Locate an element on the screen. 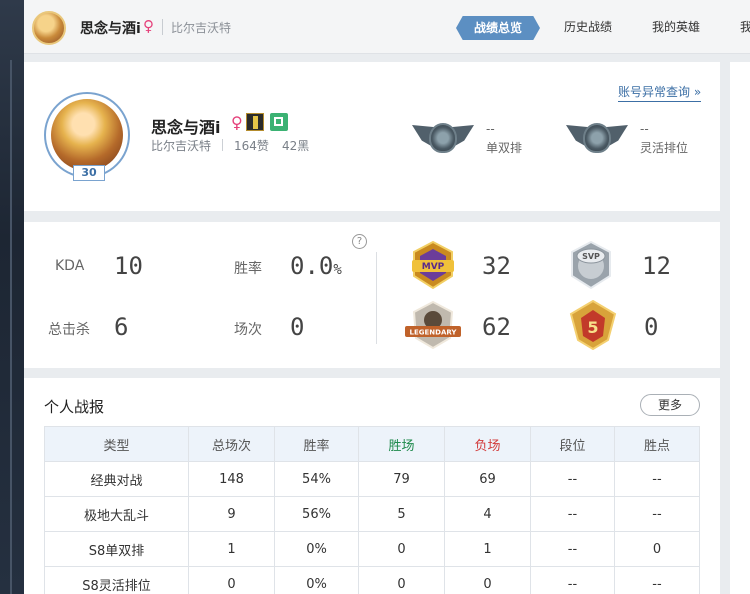 This screenshot has height=594, width=750. help-icon: ? is located at coordinates (359, 241).